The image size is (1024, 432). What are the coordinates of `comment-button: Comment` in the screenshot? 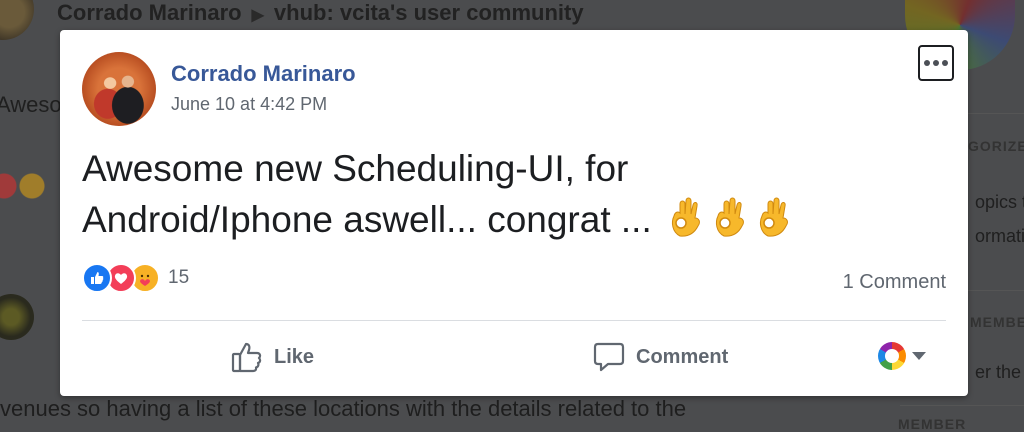 It's located at (660, 357).